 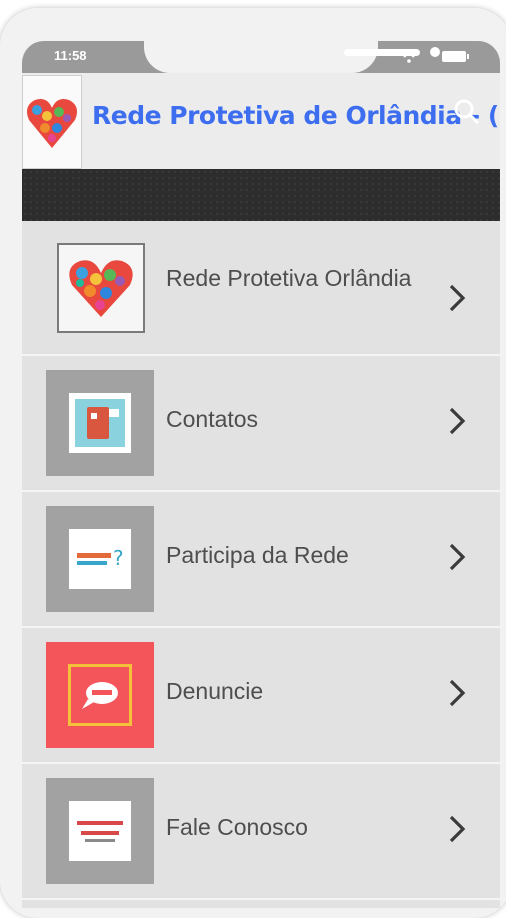 I want to click on question-sign-icon: ?, so click(x=100, y=559).